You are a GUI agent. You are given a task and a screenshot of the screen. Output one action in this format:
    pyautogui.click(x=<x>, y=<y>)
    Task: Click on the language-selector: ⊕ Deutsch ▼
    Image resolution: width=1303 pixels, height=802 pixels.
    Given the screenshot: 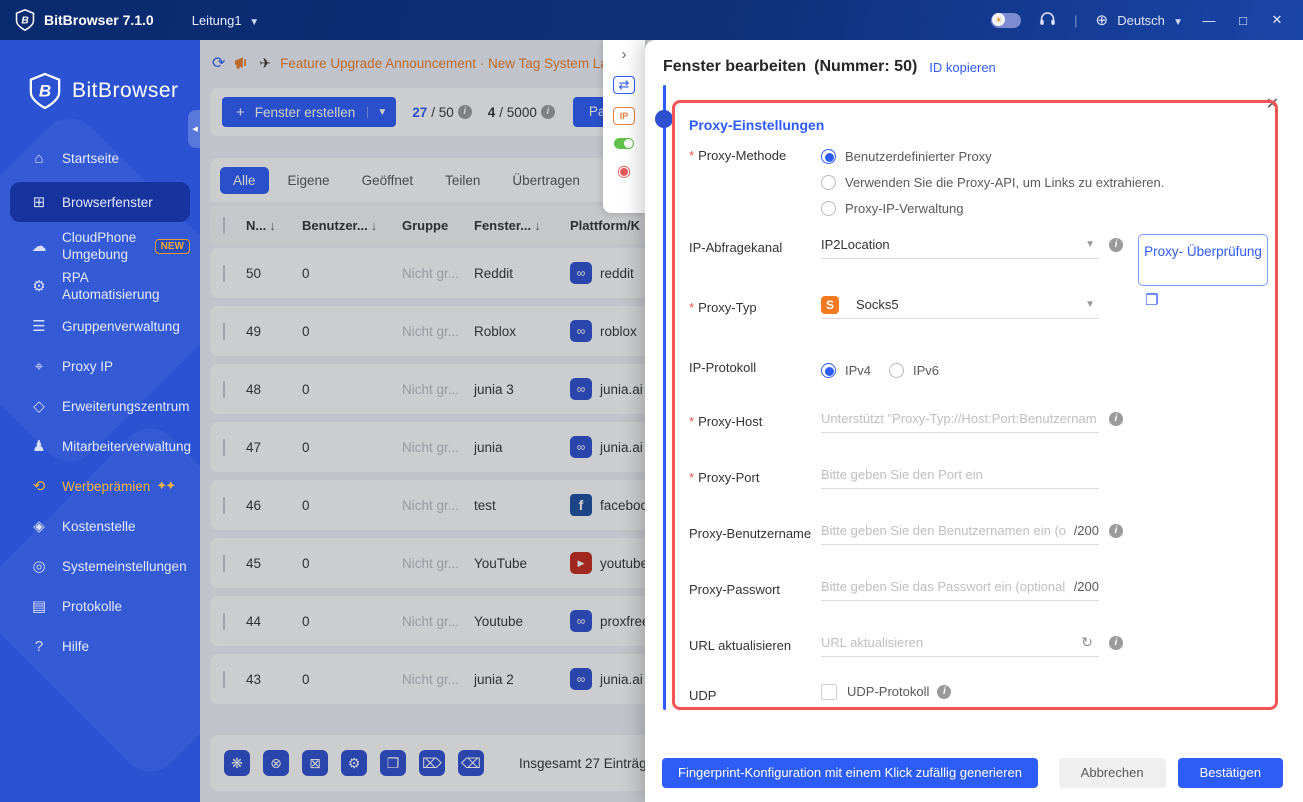 What is the action you would take?
    pyautogui.click(x=1139, y=20)
    